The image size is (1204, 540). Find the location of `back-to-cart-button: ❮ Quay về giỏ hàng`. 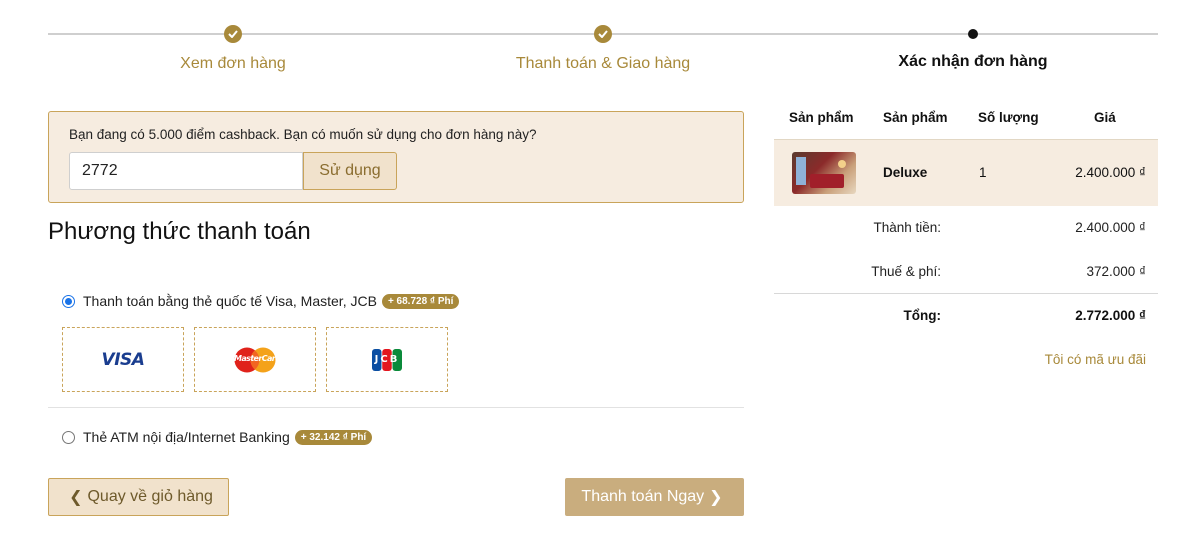

back-to-cart-button: ❮ Quay về giỏ hàng is located at coordinates (138, 497).